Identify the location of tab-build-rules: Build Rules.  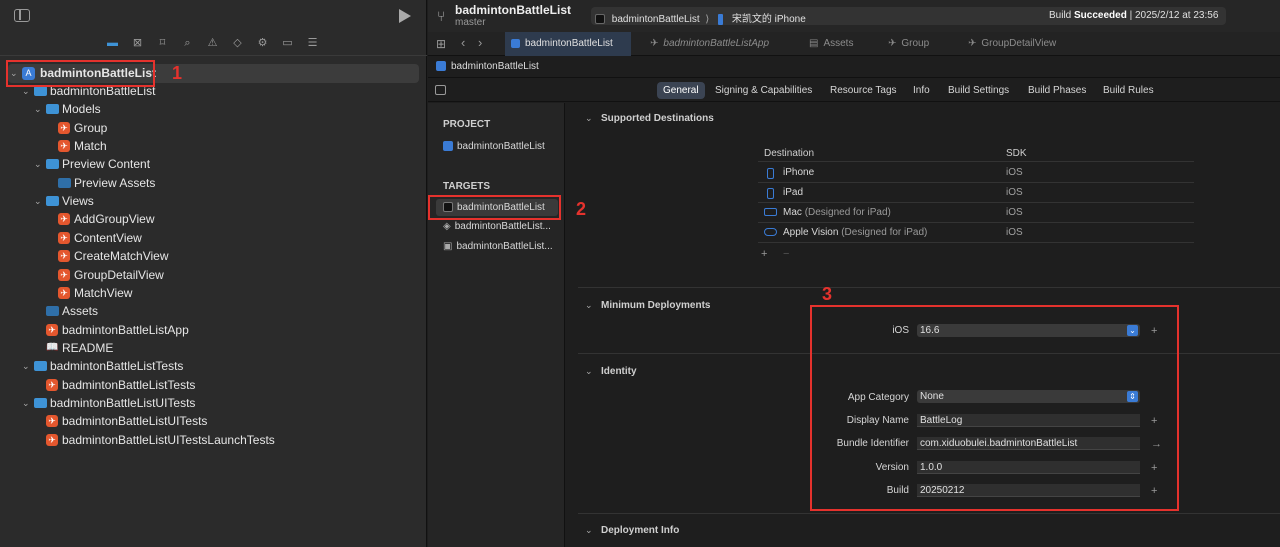
(1128, 90).